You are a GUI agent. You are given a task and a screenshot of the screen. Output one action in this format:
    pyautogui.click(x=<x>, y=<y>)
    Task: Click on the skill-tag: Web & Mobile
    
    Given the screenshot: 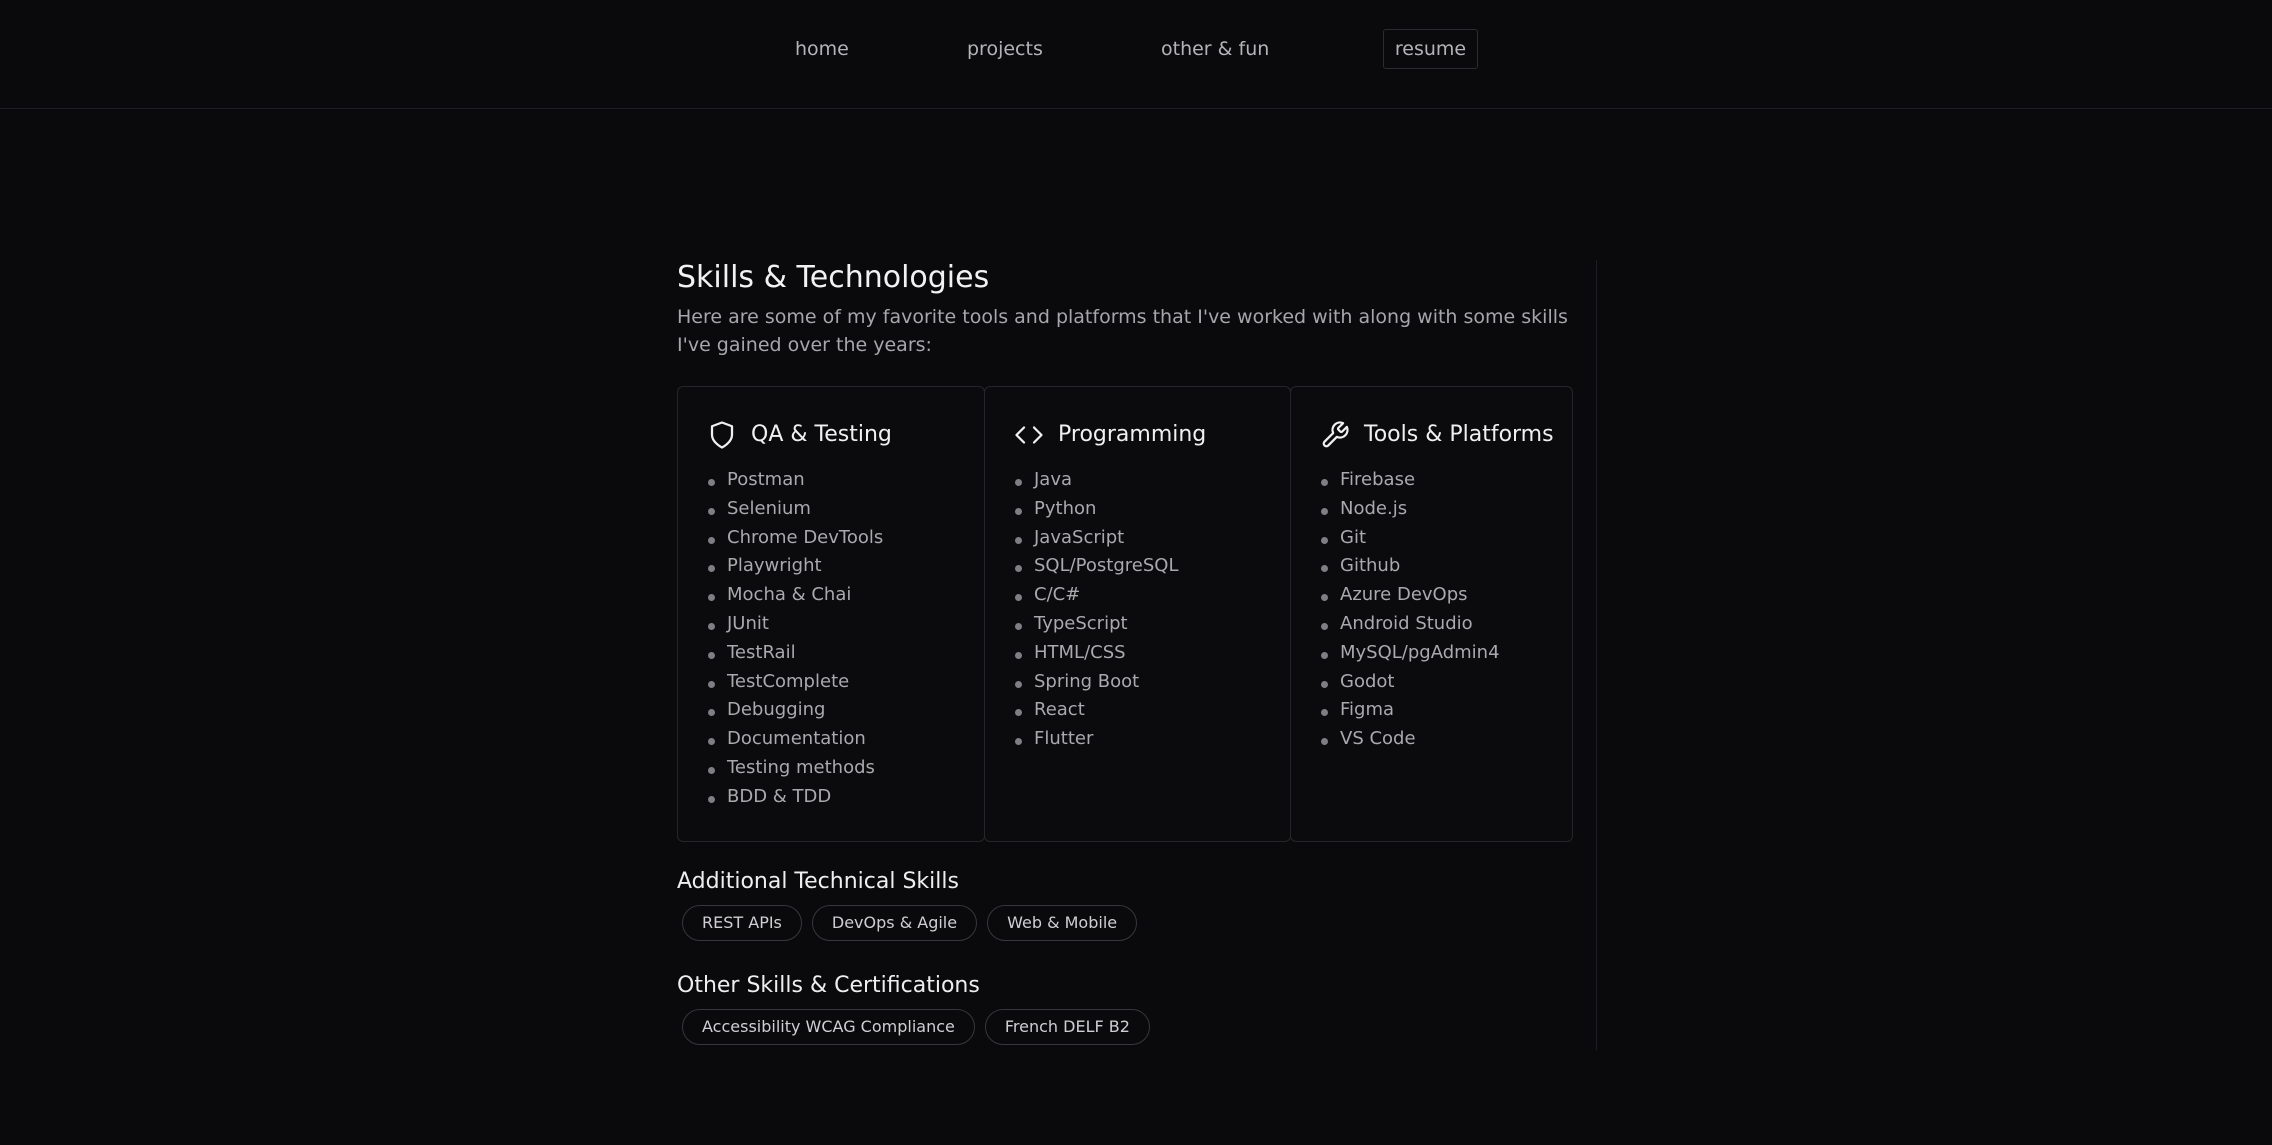 What is the action you would take?
    pyautogui.click(x=1062, y=923)
    